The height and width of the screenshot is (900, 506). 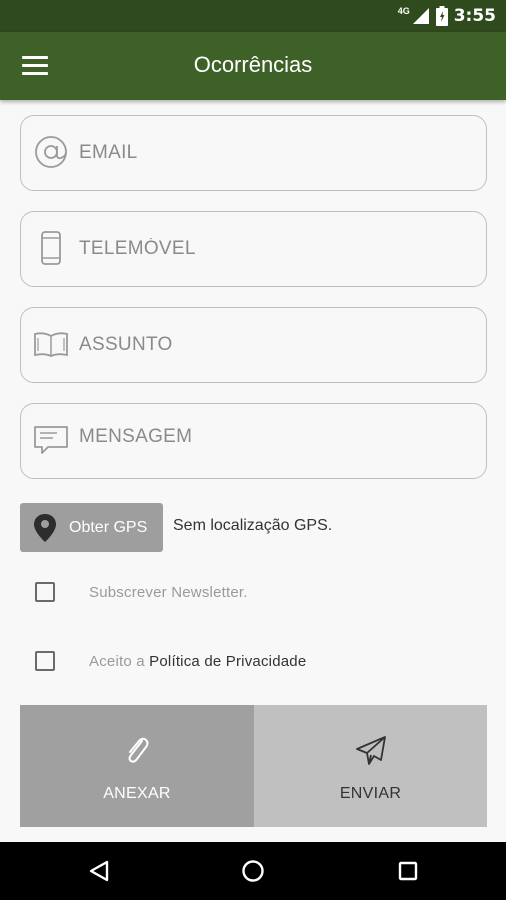 I want to click on phone-field-container, so click(x=253, y=249).